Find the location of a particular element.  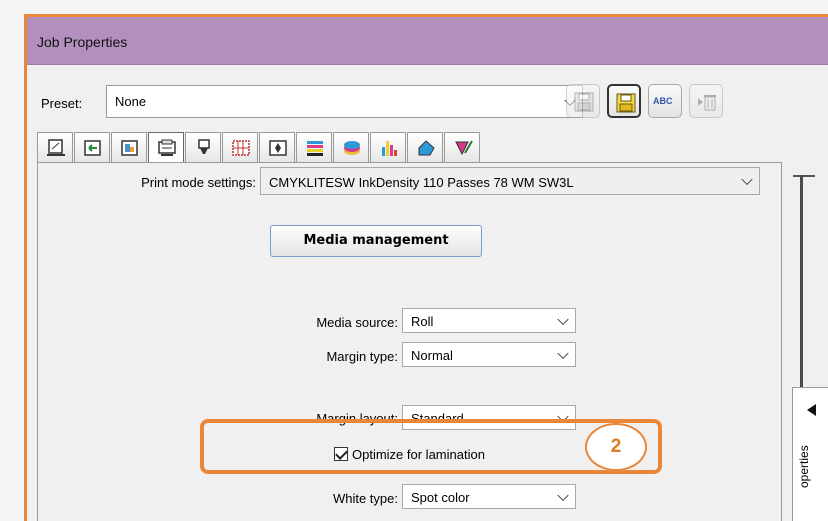

white-type-value: Spot color is located at coordinates (440, 497).